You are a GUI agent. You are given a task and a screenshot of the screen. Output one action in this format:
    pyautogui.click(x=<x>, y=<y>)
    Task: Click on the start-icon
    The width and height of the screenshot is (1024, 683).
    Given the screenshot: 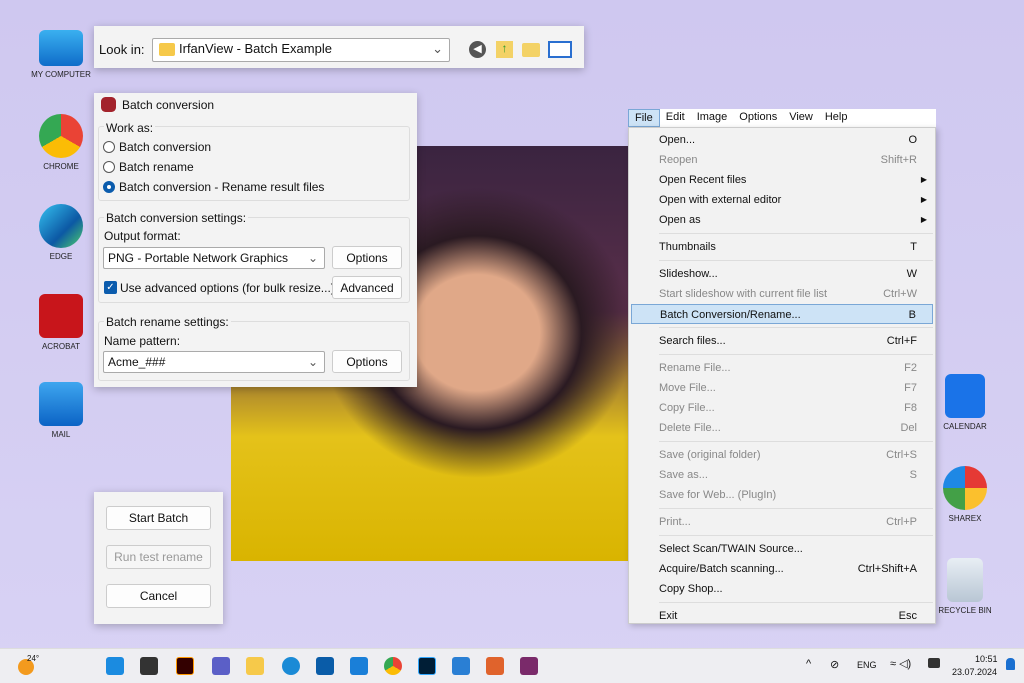 What is the action you would take?
    pyautogui.click(x=115, y=666)
    